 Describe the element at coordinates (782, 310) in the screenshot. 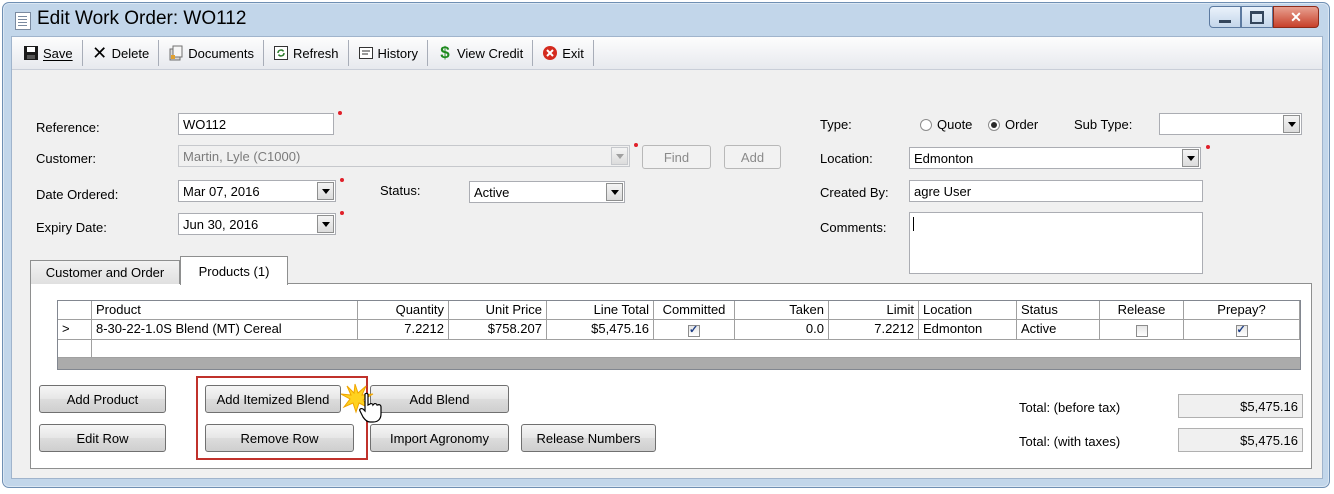

I see `grid-header-taken: Taken` at that location.